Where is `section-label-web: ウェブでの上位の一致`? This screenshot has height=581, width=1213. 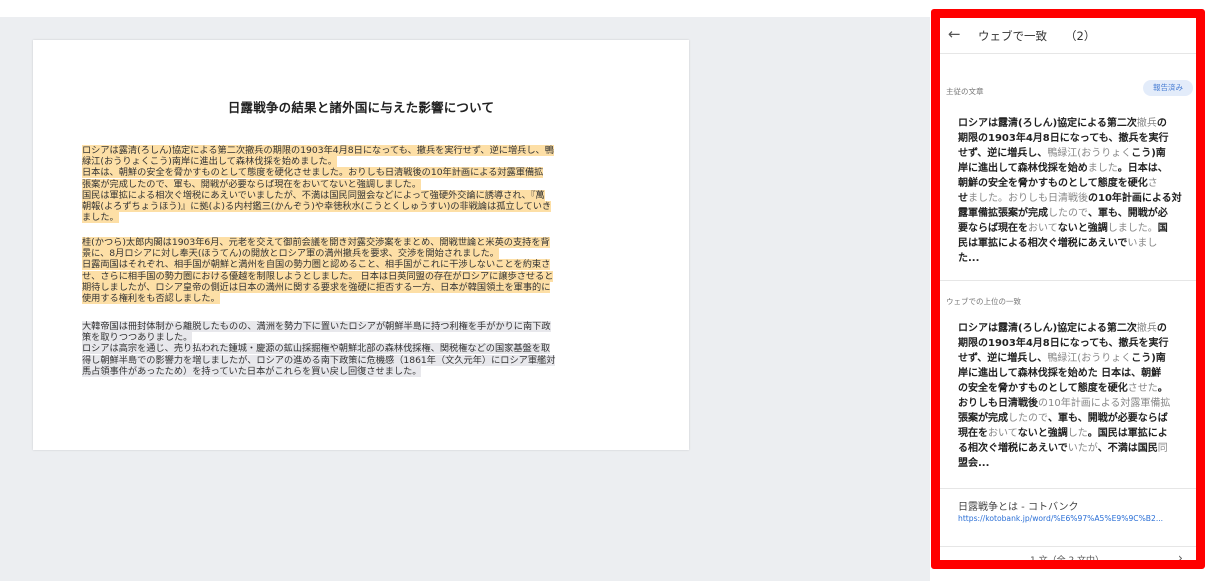
section-label-web: ウェブでの上位の一致 is located at coordinates (983, 301).